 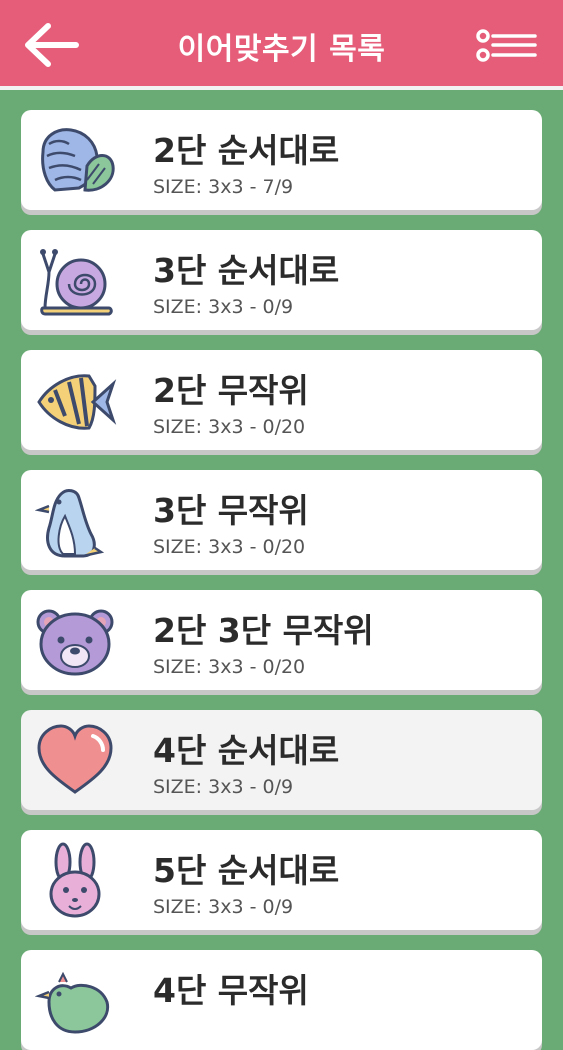 What do you see at coordinates (246, 870) in the screenshot?
I see `item-name: 5단 순서대로` at bounding box center [246, 870].